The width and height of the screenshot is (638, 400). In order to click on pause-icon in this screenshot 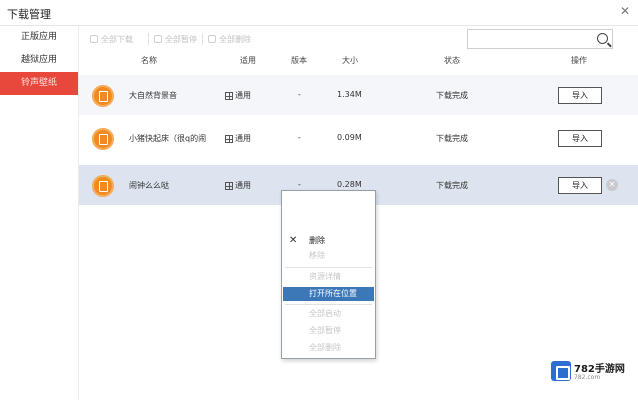, I will do `click(158, 39)`.